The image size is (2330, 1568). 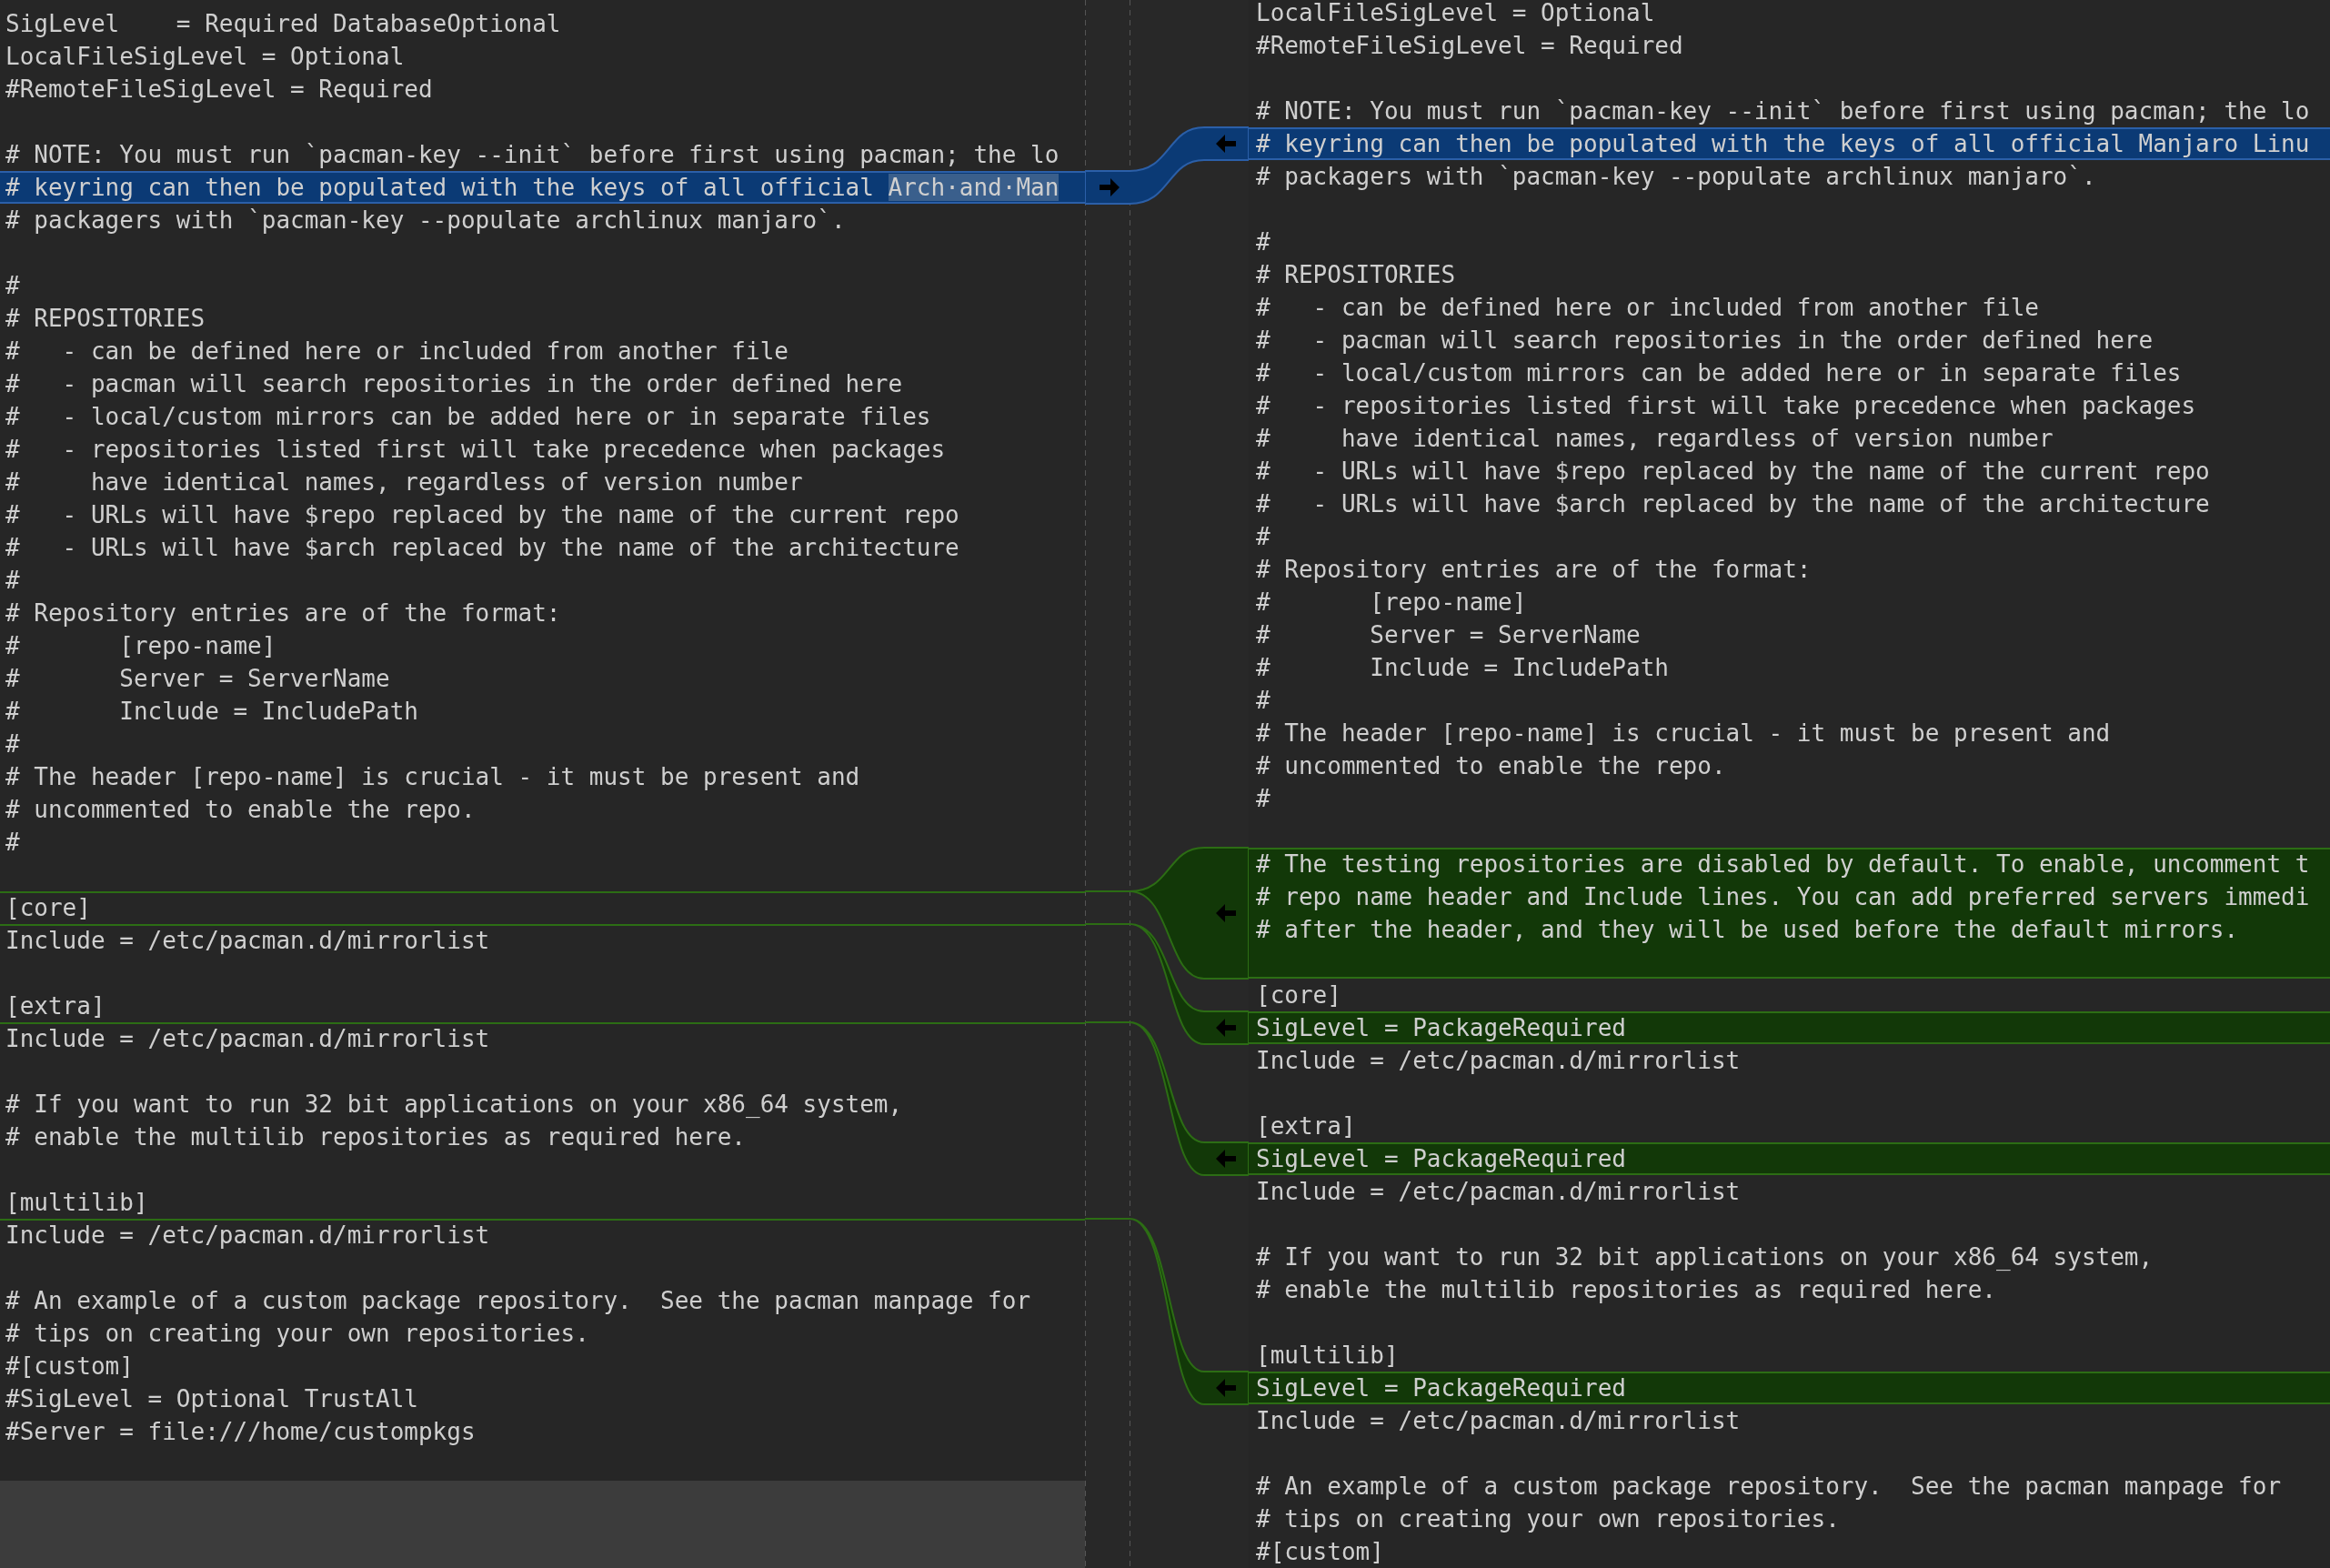 I want to click on inline-change: Arch·and·Man, so click(x=974, y=187).